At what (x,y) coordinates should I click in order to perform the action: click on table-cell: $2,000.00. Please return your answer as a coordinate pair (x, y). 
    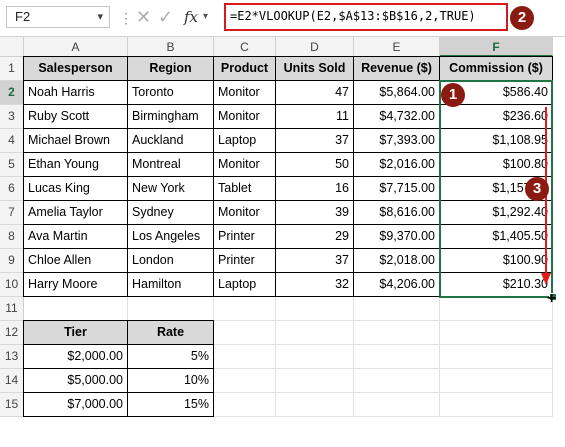
    Looking at the image, I should click on (75, 356).